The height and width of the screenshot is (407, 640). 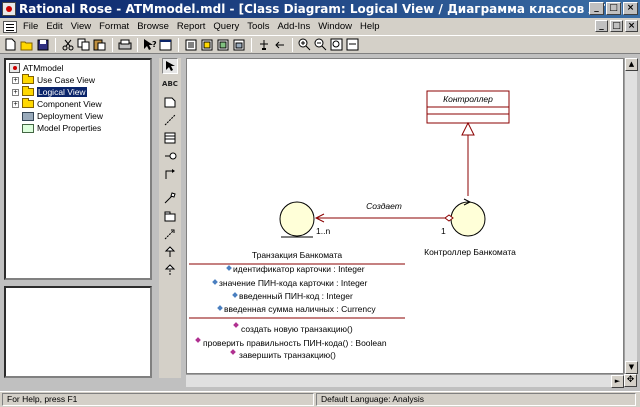 I want to click on window-controls: _ □ ×, so click(x=613, y=8).